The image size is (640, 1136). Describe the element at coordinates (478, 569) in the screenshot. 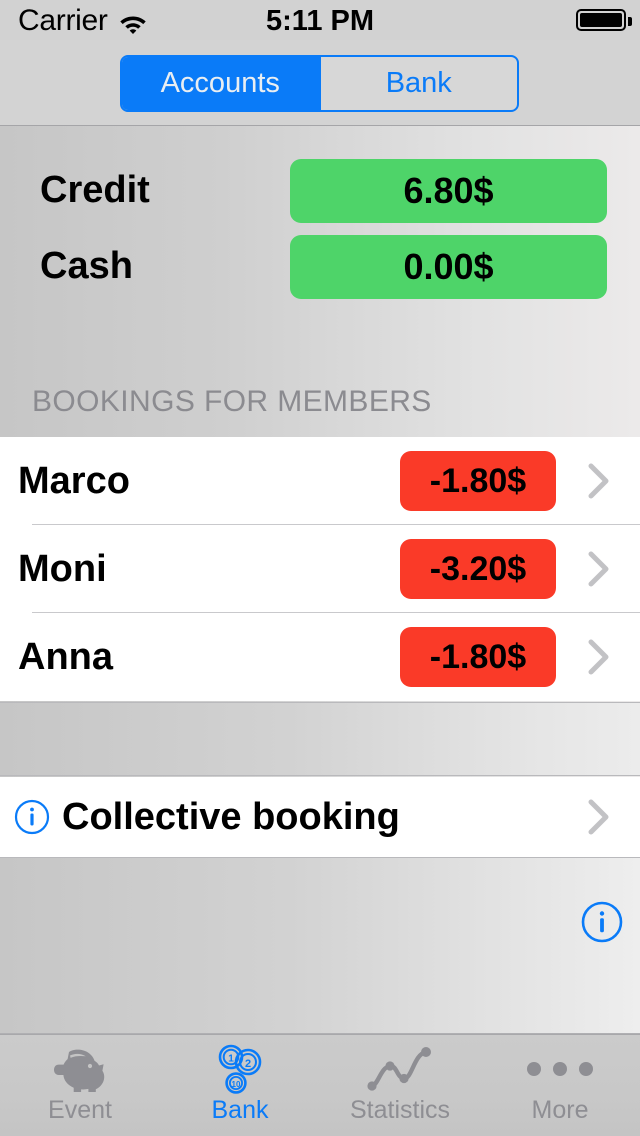

I see `member-amount-badge: -3.20$` at that location.